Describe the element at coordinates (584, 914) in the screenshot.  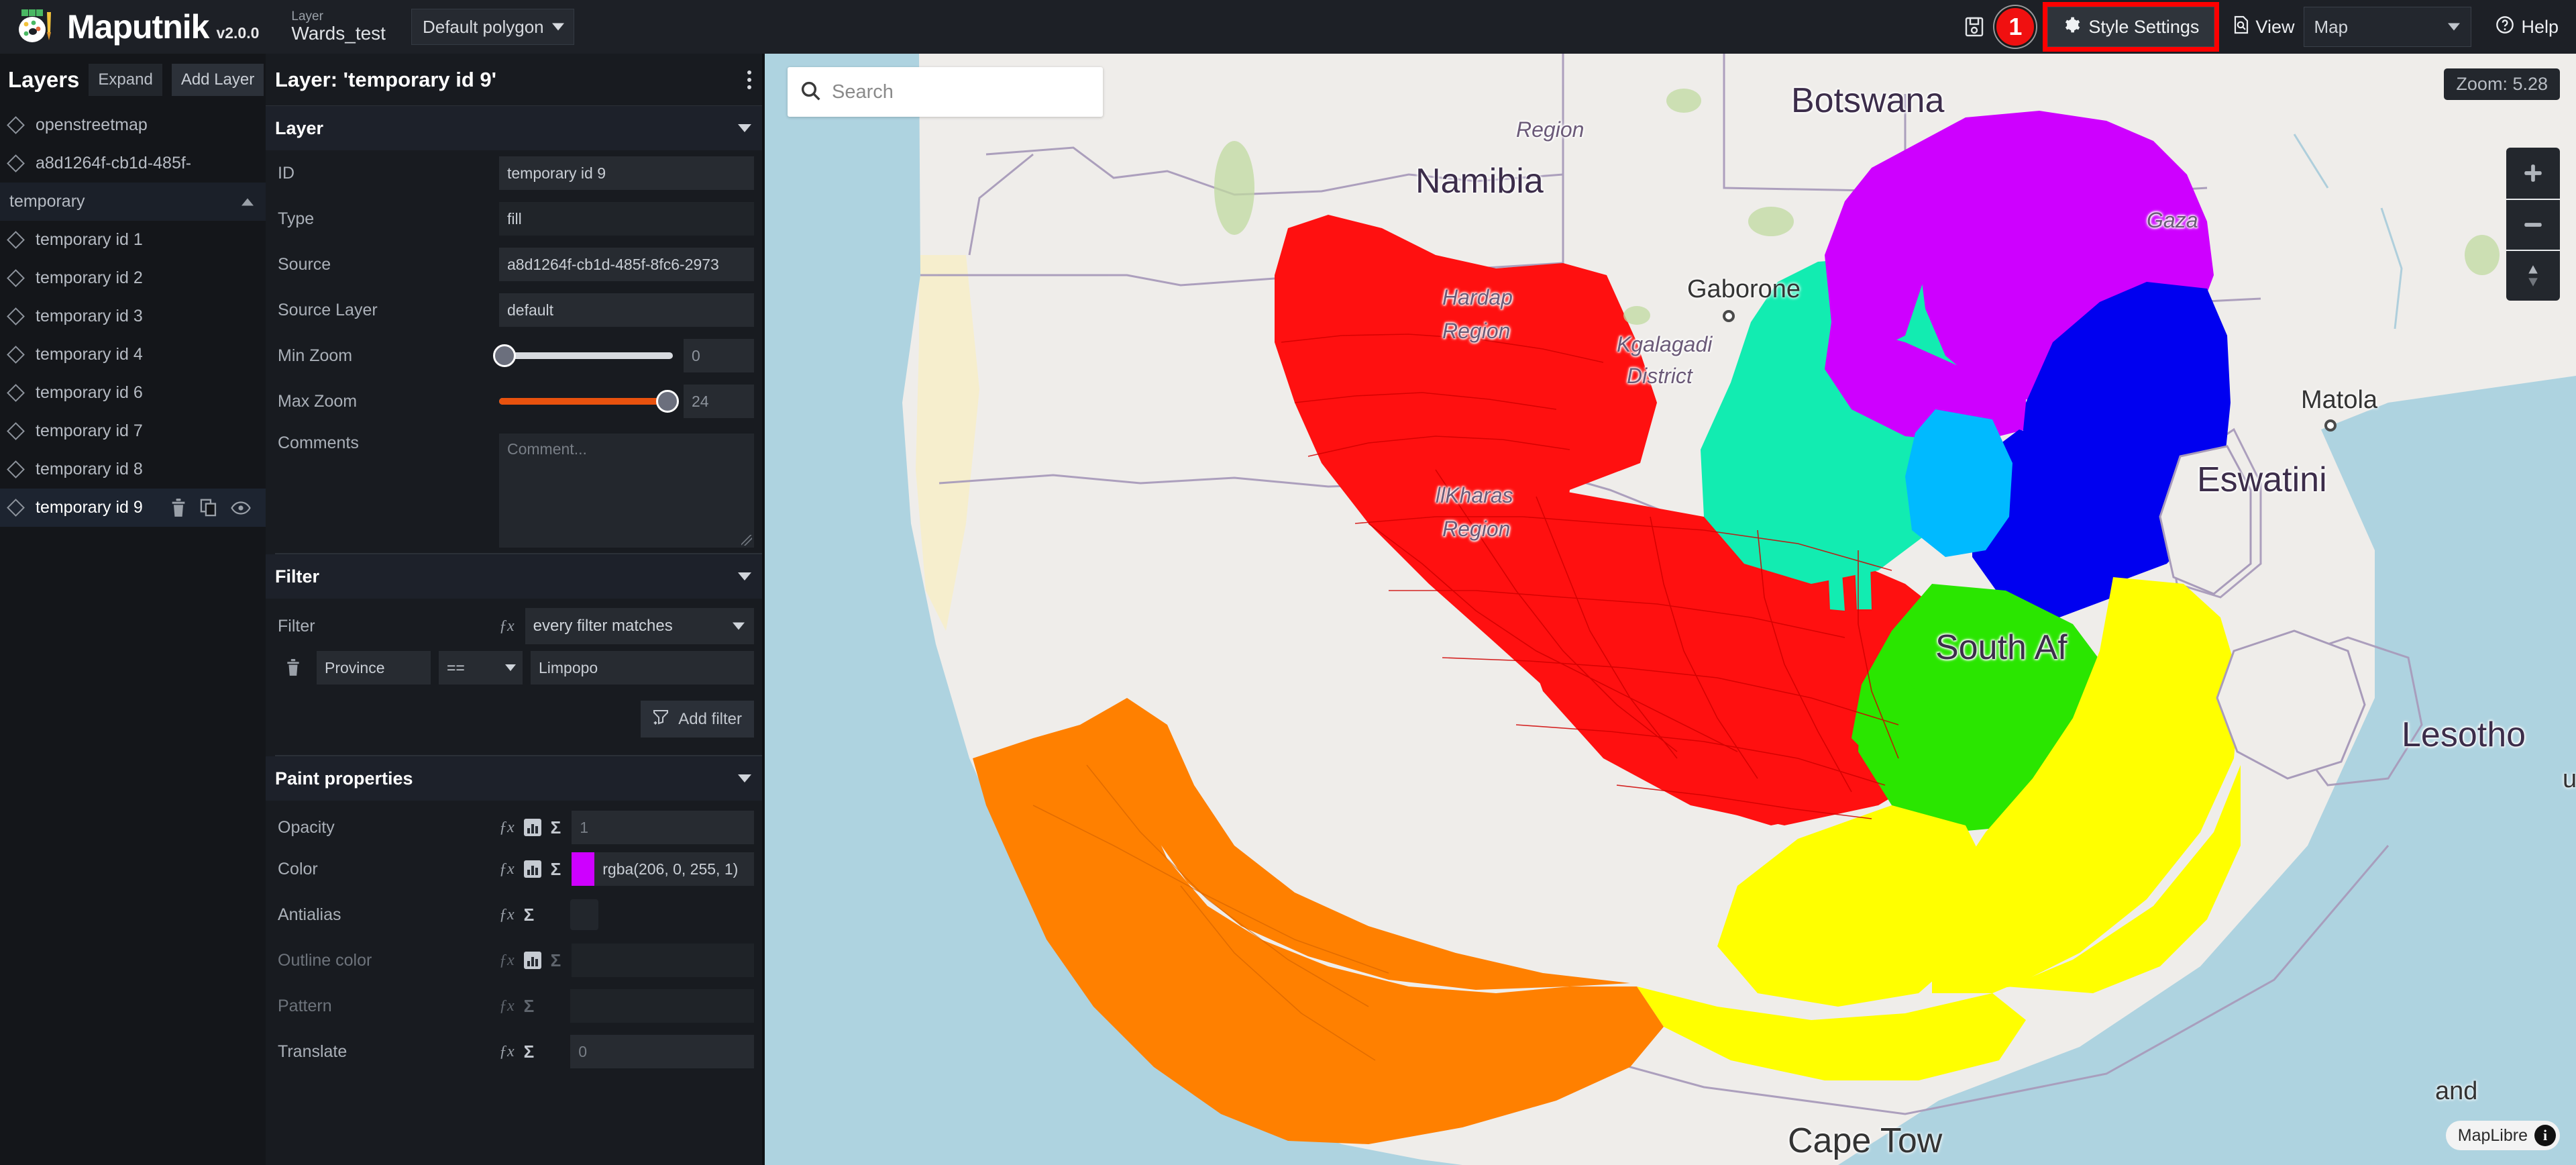
I see `antialias-checkbox` at that location.